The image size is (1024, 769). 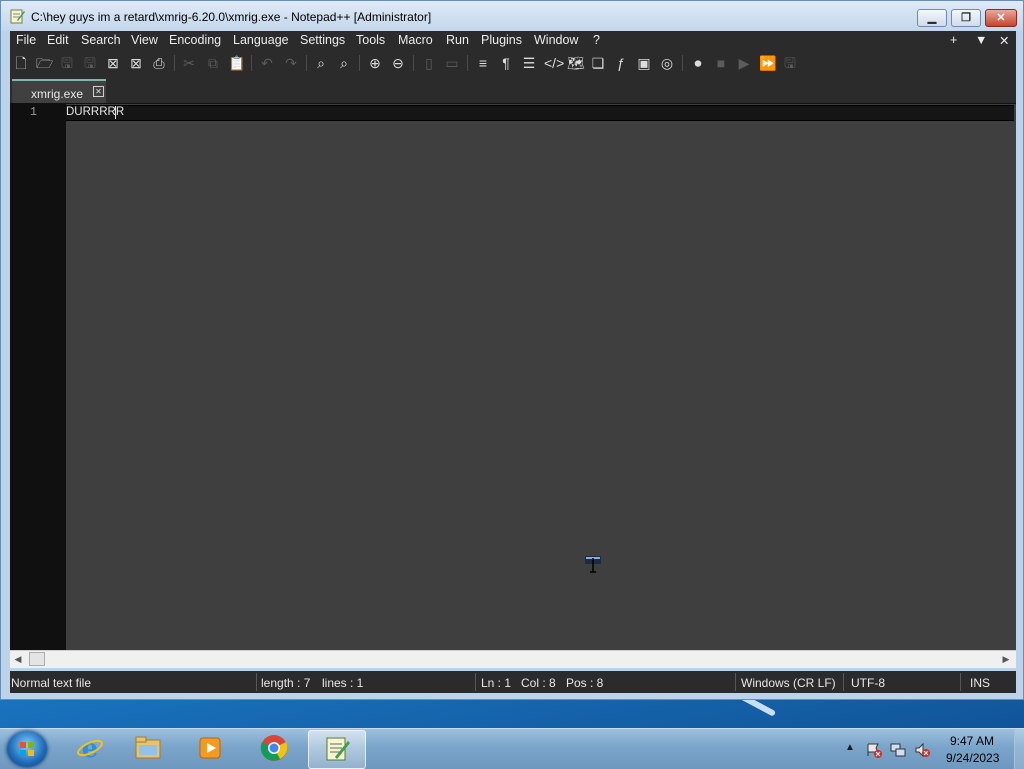 I want to click on tab-list-dropdown-icon: ▼, so click(x=981, y=40).